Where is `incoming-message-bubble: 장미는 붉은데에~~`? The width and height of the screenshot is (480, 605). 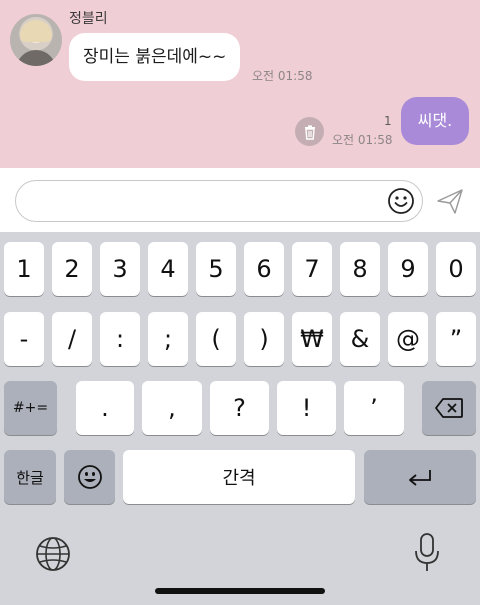 incoming-message-bubble: 장미는 붉은데에~~ is located at coordinates (155, 57).